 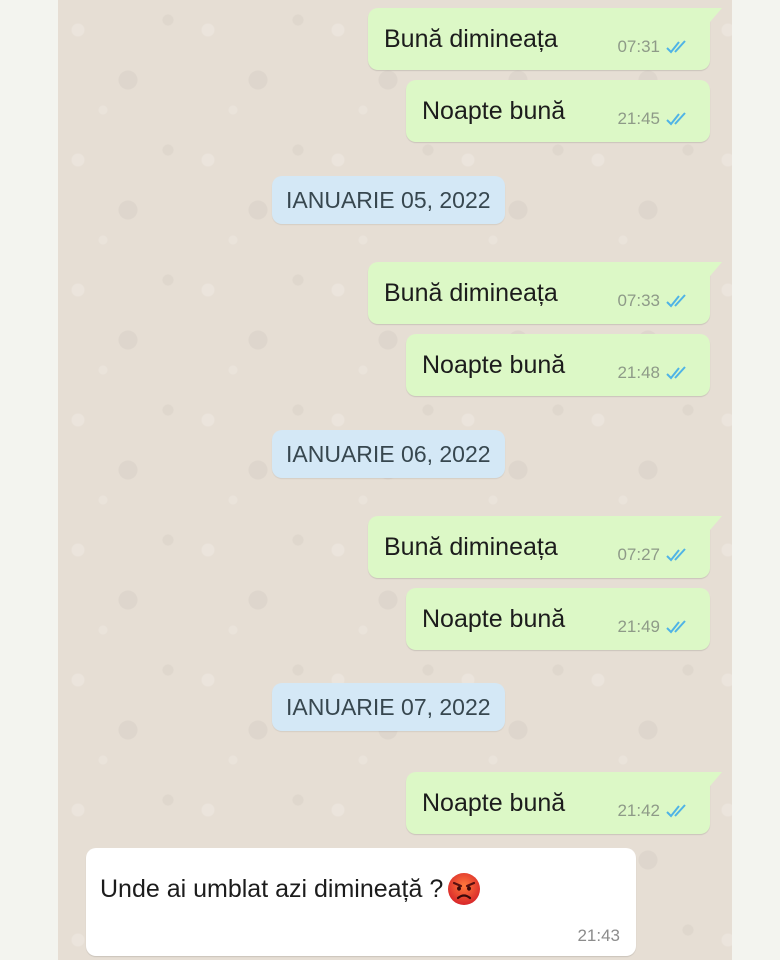 I want to click on left-margin, so click(x=29, y=480).